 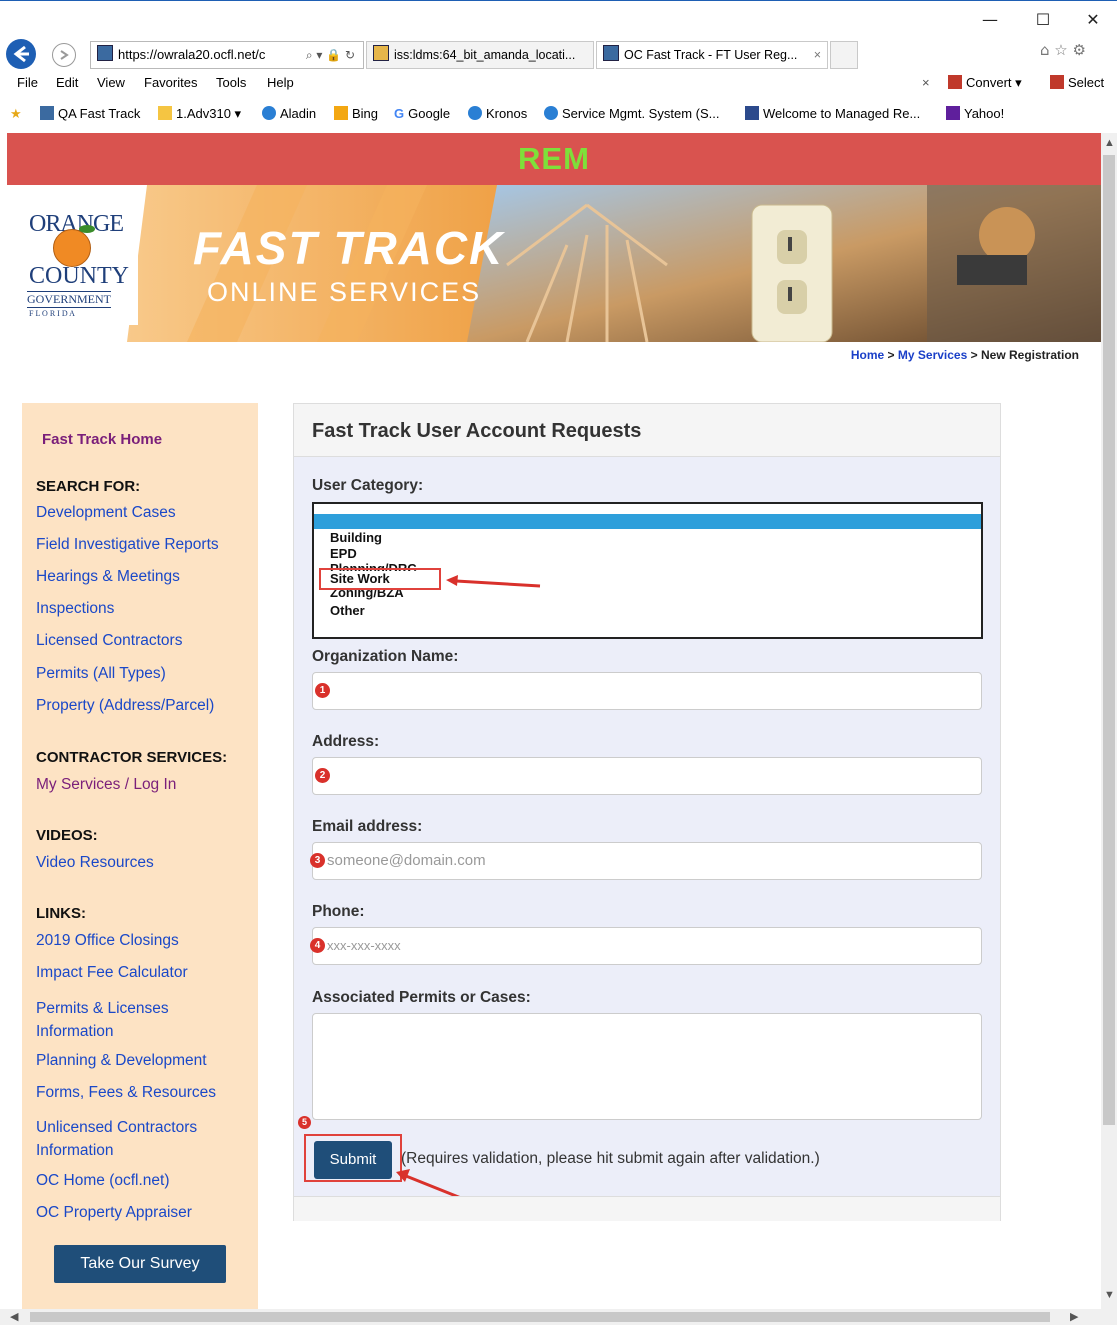 What do you see at coordinates (304, 1122) in the screenshot?
I see `annotation-badge-5: 5` at bounding box center [304, 1122].